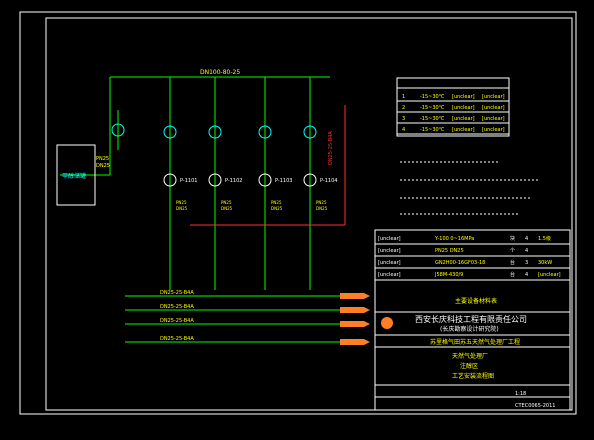  What do you see at coordinates (403, 108) in the screenshot?
I see `legend-no: 2` at bounding box center [403, 108].